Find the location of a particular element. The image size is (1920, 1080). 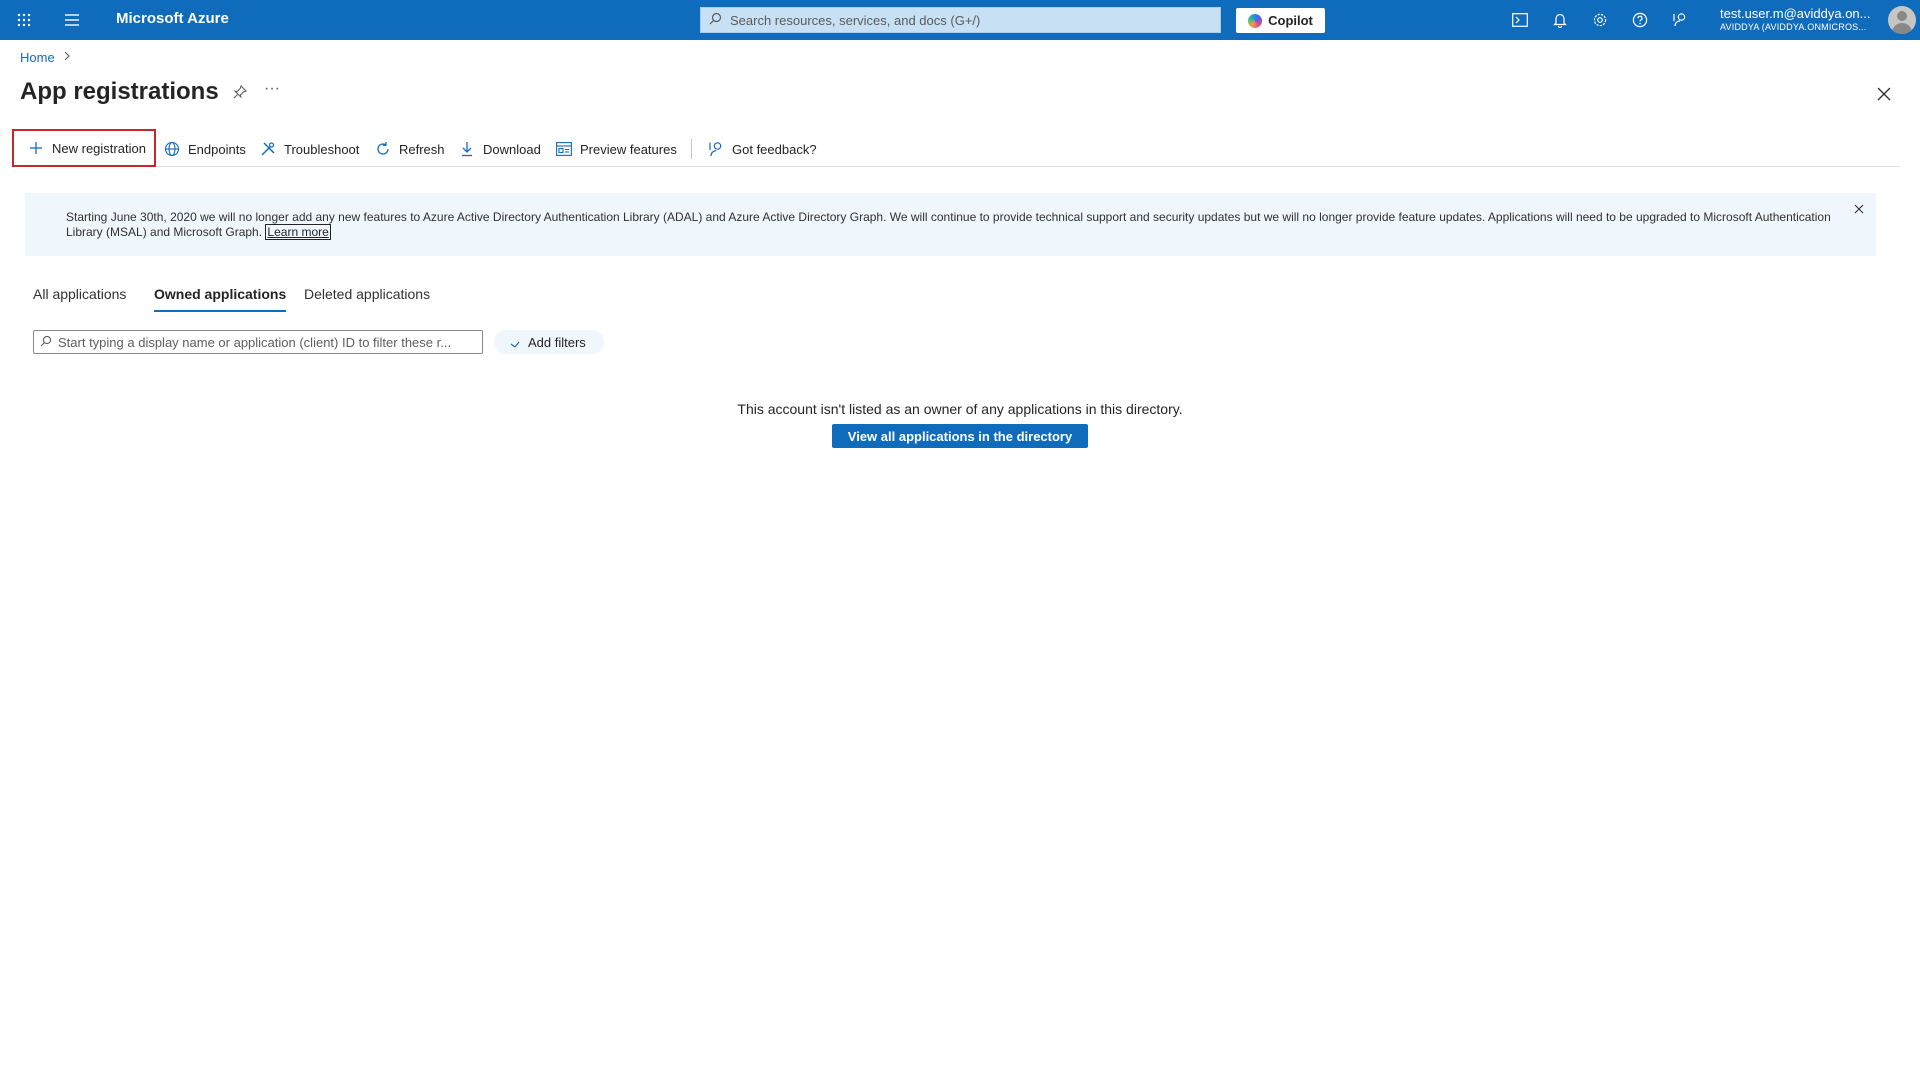

page-title: App registrations is located at coordinates (119, 91).